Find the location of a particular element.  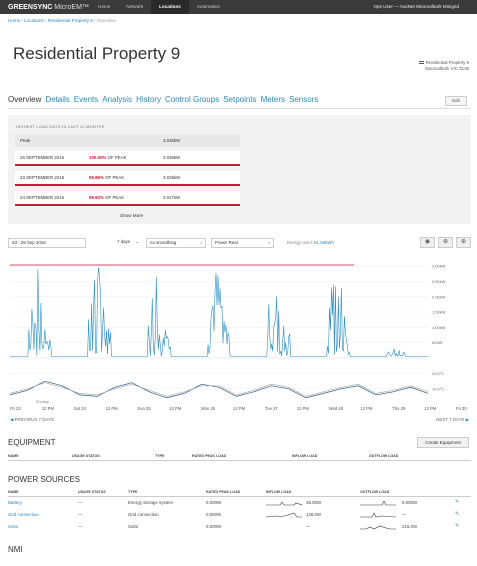

brand-logo: GREENSYNC MicroEM™ is located at coordinates (49, 7).